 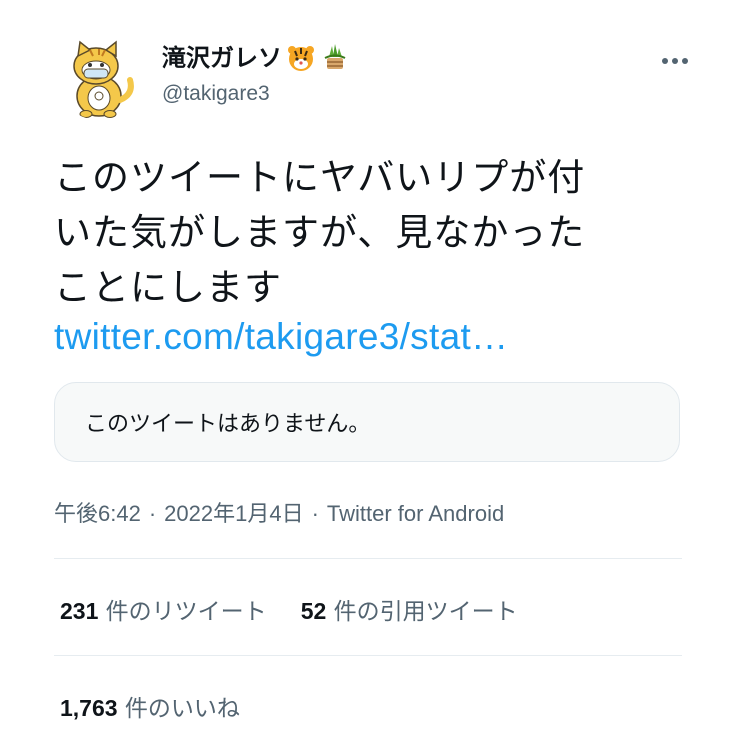 I want to click on tweet-source: Twitter for Android, so click(x=415, y=513).